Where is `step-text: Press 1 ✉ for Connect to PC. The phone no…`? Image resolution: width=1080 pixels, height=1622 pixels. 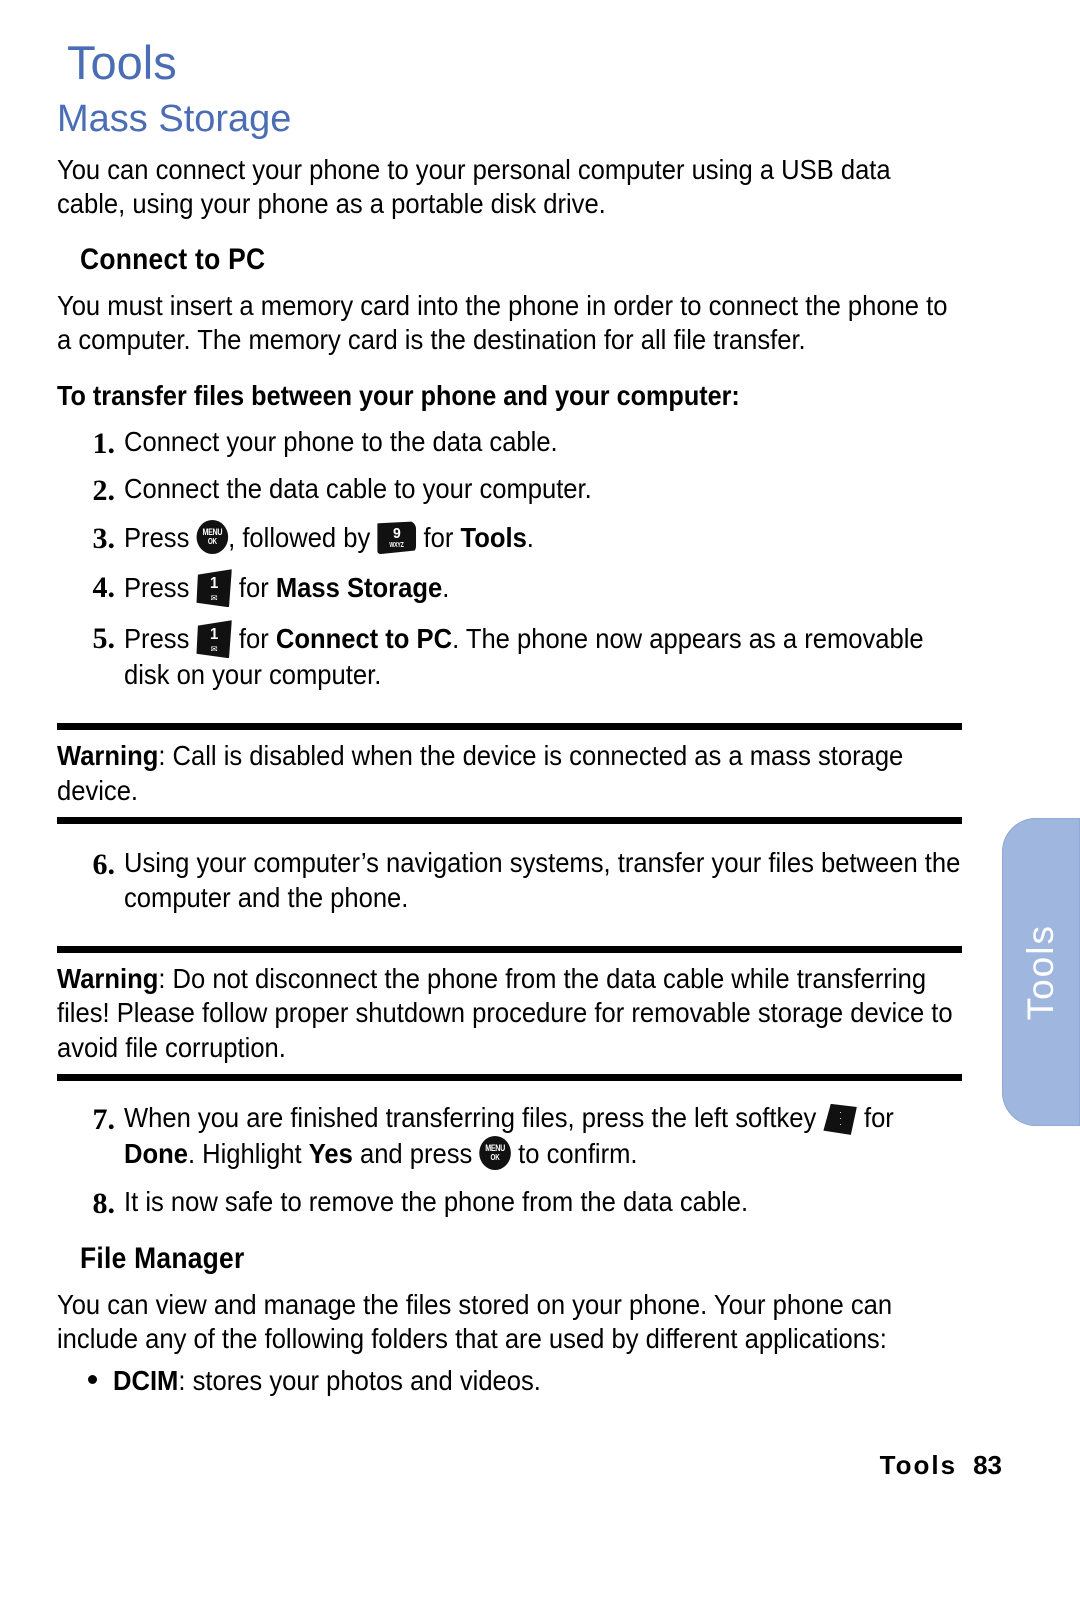 step-text: Press 1 ✉ for Connect to PC. The phone no… is located at coordinates (543, 656).